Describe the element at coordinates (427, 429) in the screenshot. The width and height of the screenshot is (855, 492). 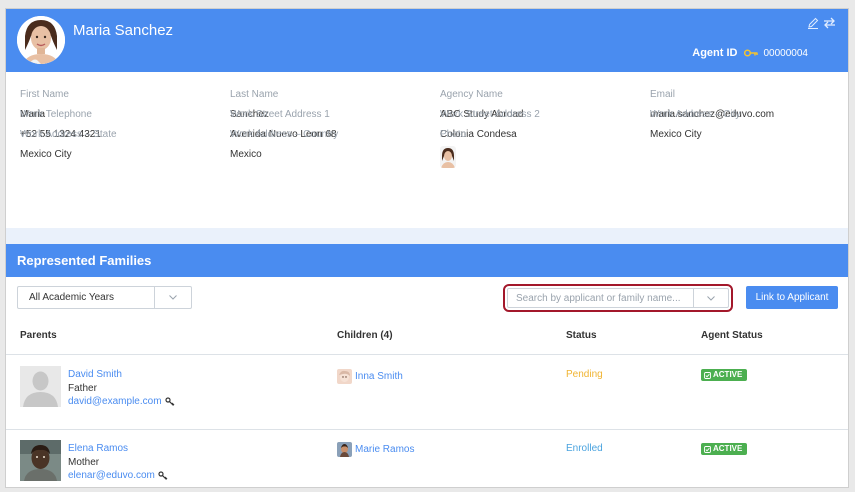
I see `row-divider` at that location.